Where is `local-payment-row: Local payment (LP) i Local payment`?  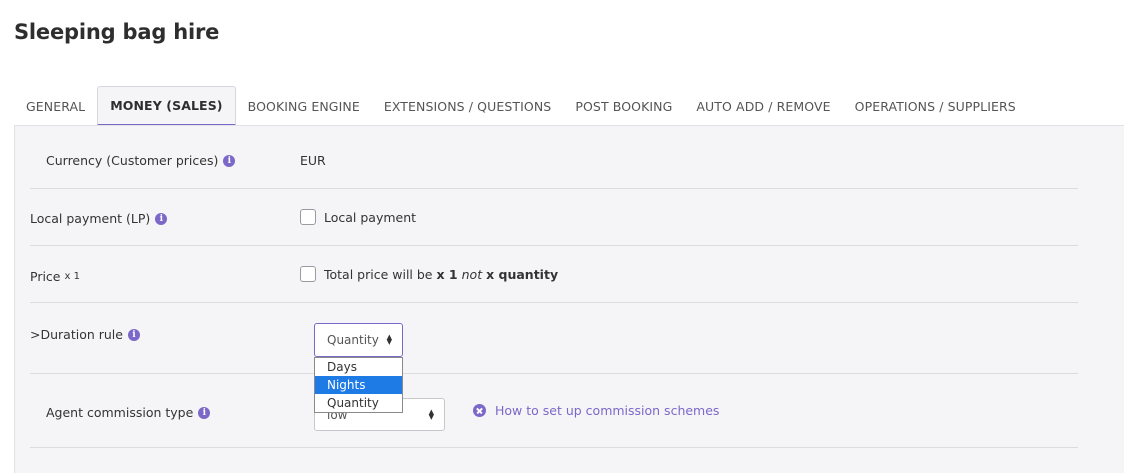
local-payment-row: Local payment (LP) i Local payment is located at coordinates (554, 217).